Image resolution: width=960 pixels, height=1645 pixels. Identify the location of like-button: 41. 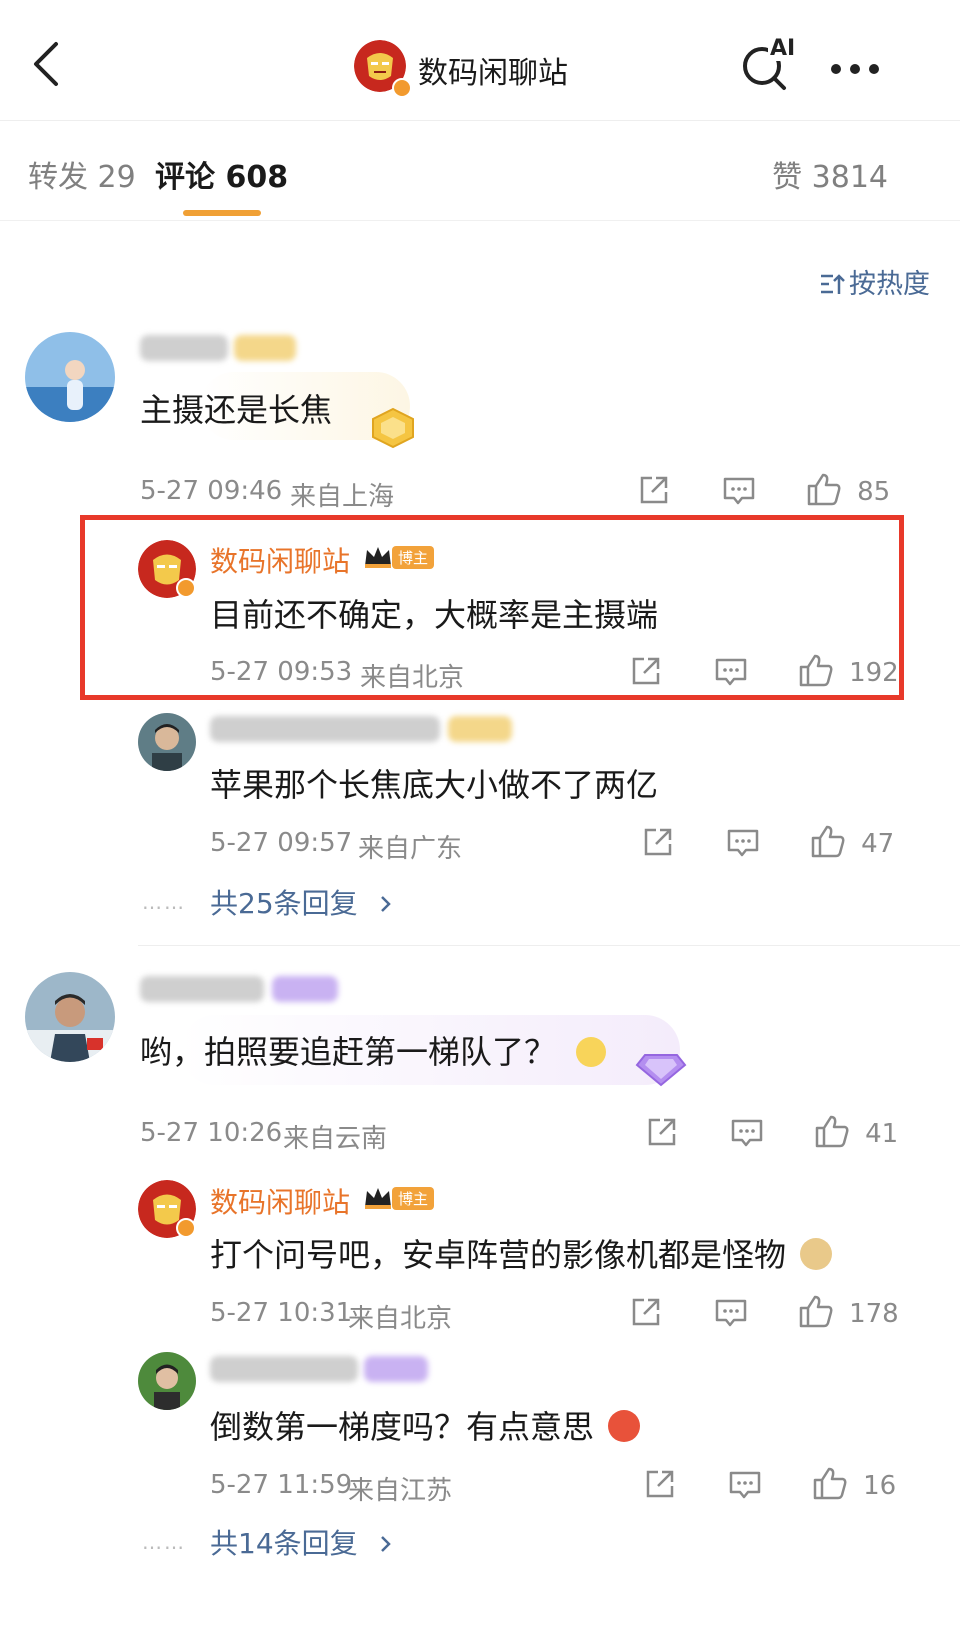
(856, 1131).